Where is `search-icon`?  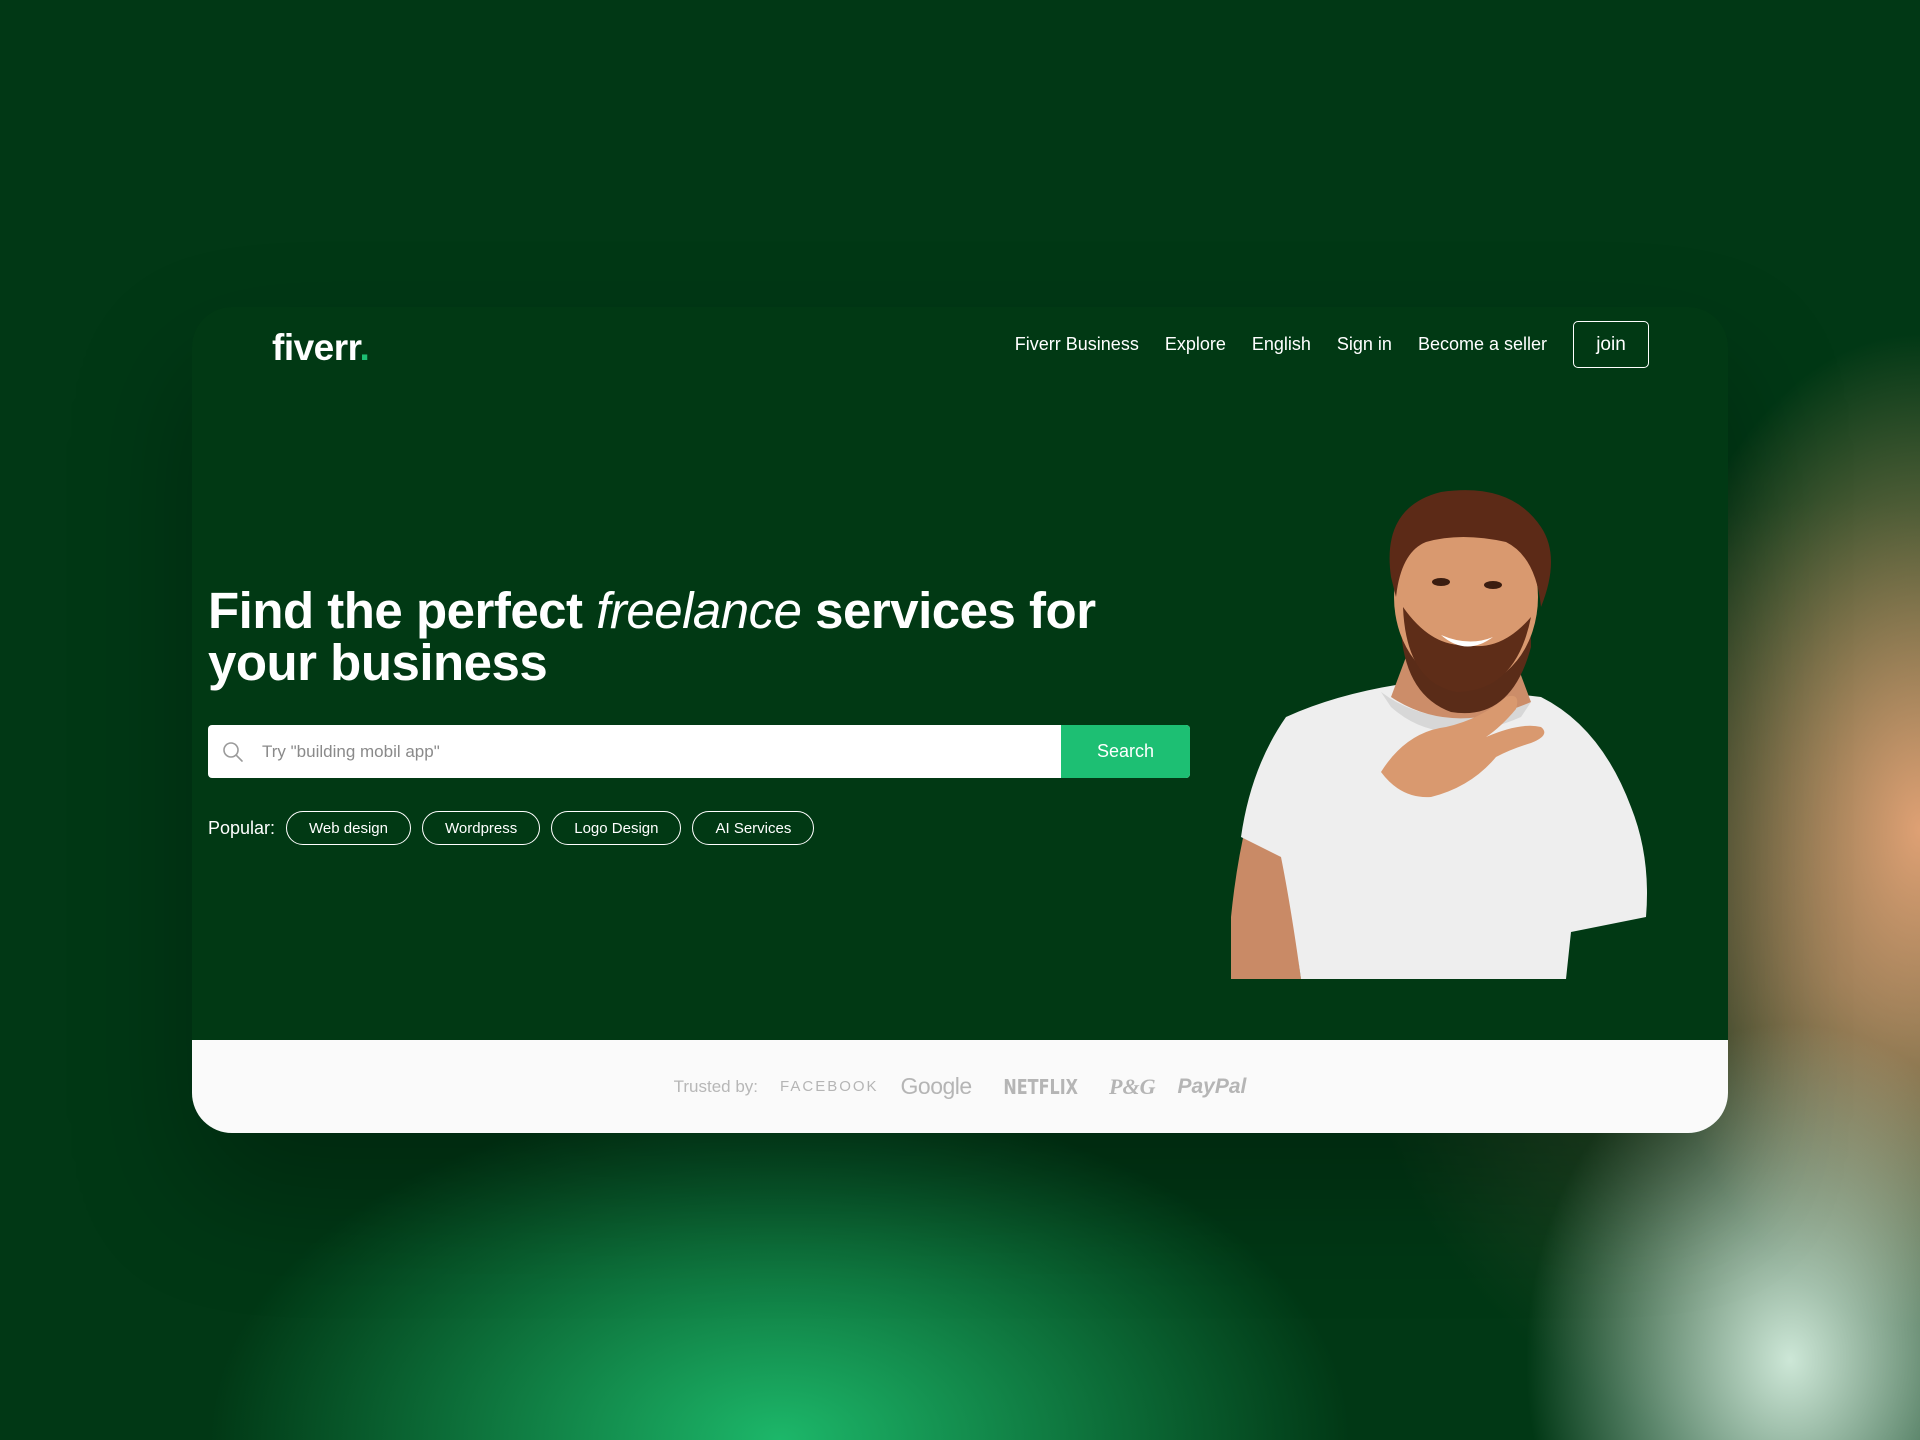
search-icon is located at coordinates (233, 751).